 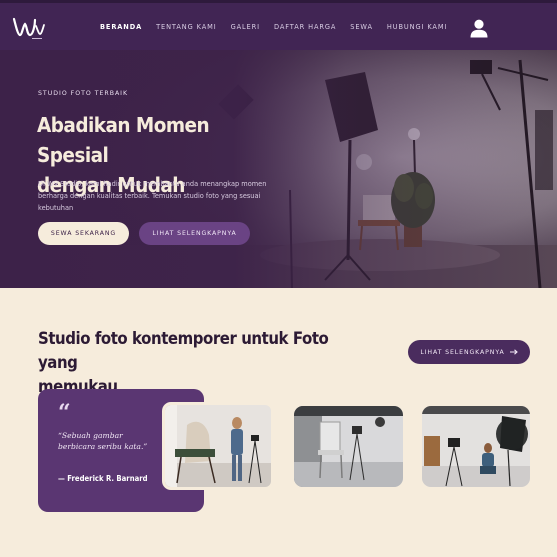 What do you see at coordinates (123, 140) in the screenshot?
I see `hero-title-line-1: Abadikan Momen Spesial` at bounding box center [123, 140].